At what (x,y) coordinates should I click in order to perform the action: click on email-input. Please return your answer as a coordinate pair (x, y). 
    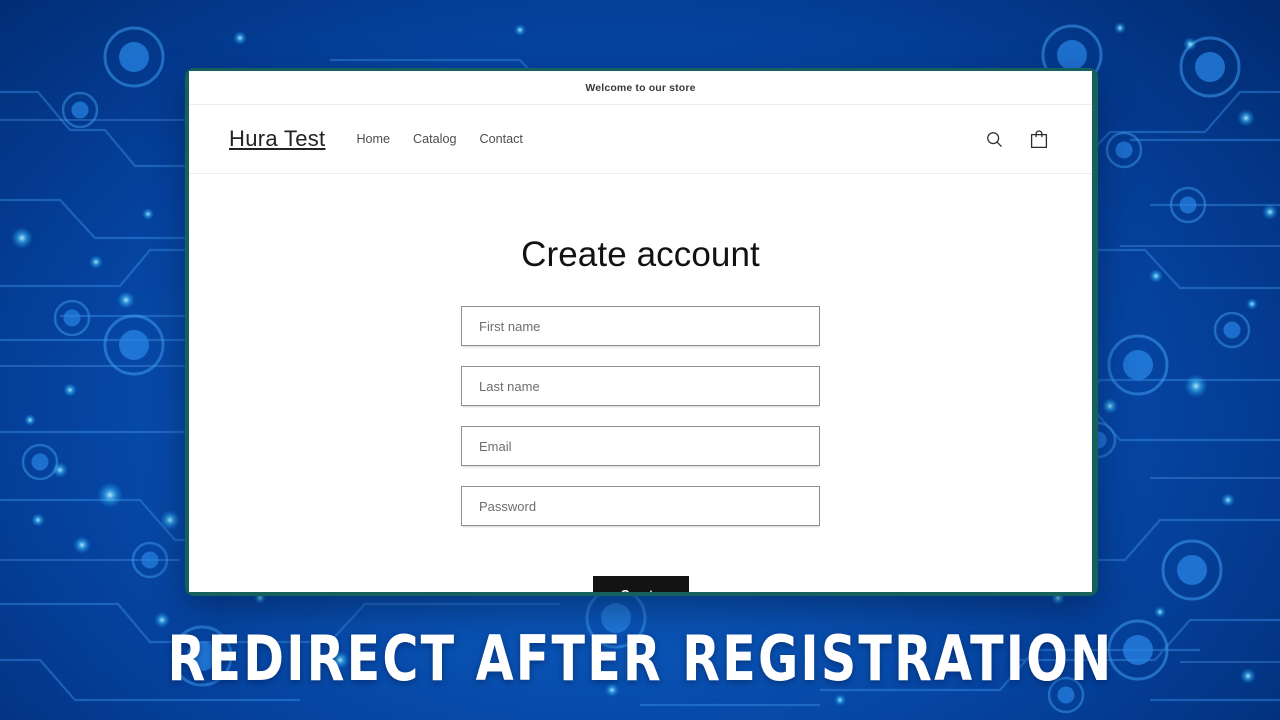
    Looking at the image, I should click on (640, 446).